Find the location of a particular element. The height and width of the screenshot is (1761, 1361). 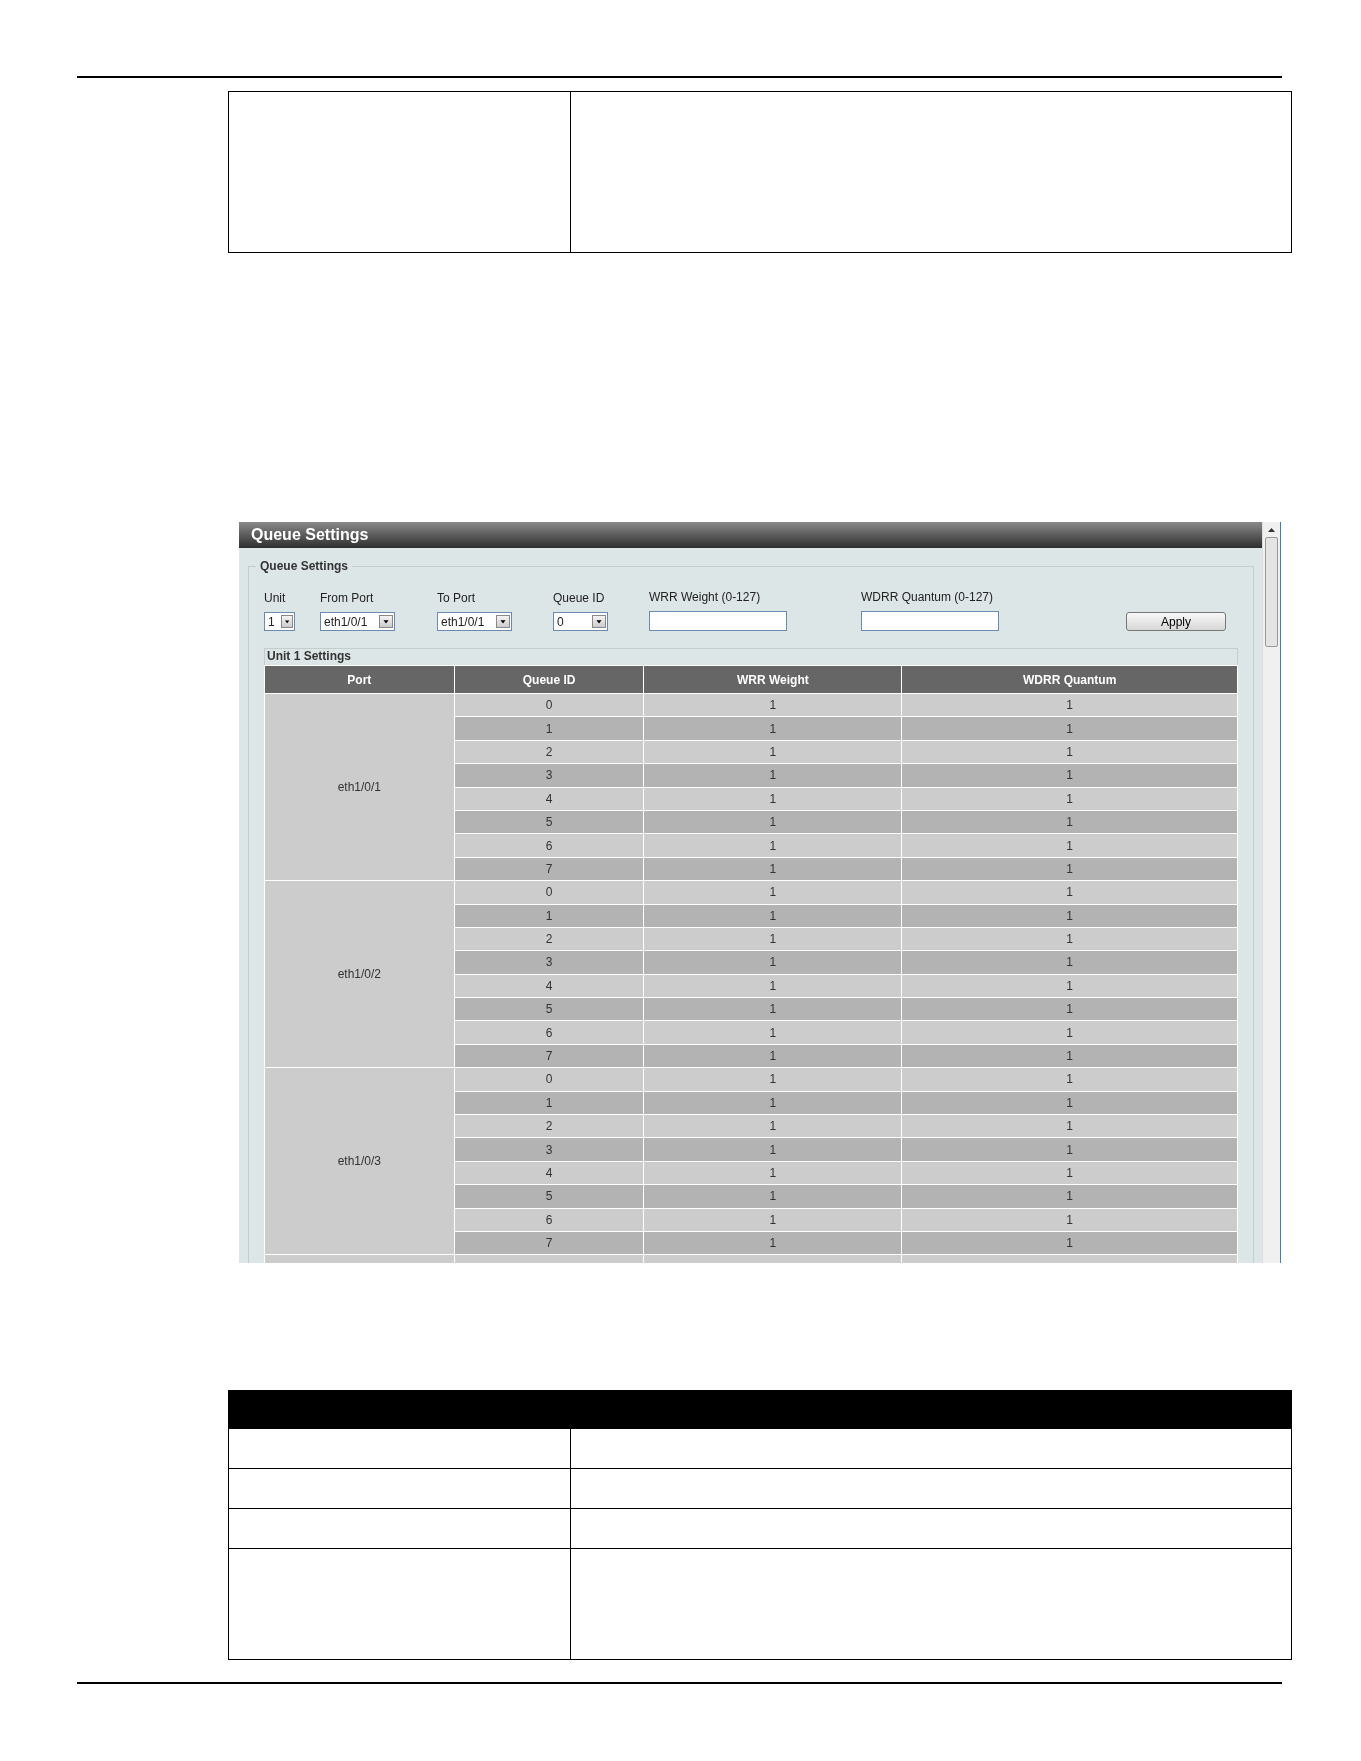

window-title: Queue Settings is located at coordinates (750, 535).